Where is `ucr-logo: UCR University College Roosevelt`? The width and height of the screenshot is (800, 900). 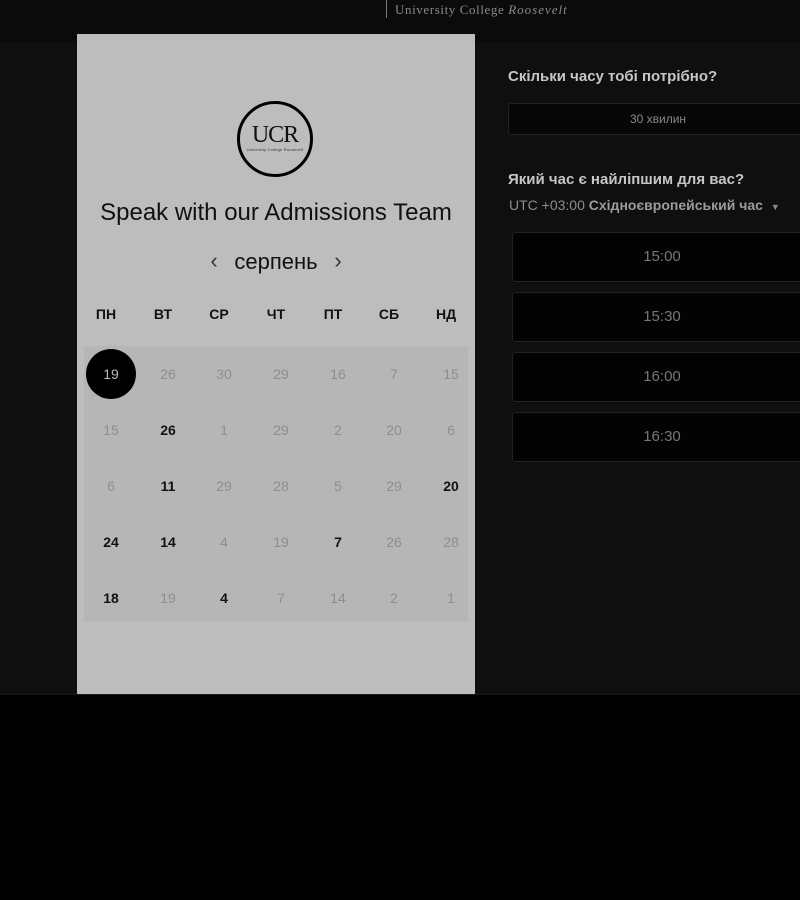
ucr-logo: UCR University College Roosevelt is located at coordinates (275, 139).